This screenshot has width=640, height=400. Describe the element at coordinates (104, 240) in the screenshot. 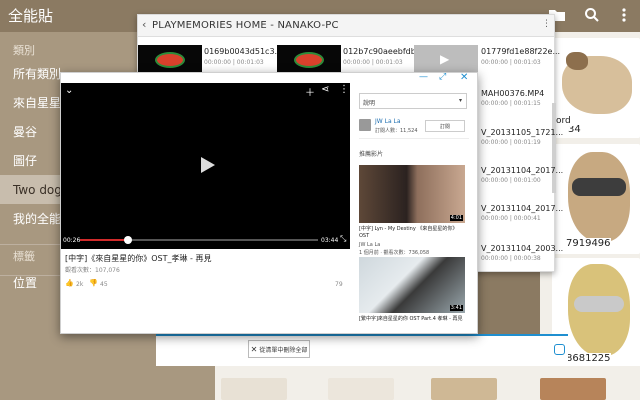

I see `progress-fill` at that location.